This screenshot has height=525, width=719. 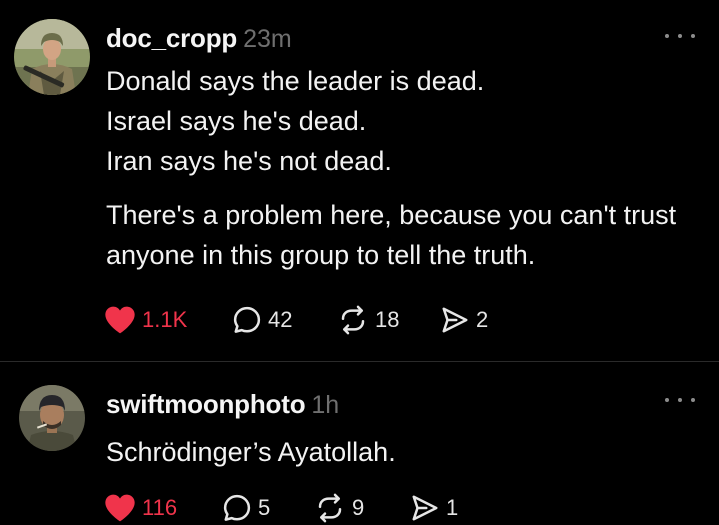 I want to click on like-button: 116, so click(x=140, y=508).